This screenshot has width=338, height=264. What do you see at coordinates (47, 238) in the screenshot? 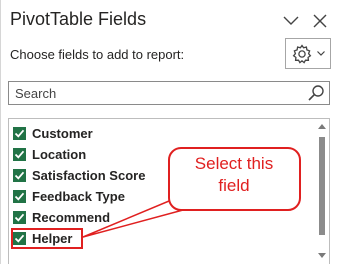
I see `helper-highlight-box` at bounding box center [47, 238].